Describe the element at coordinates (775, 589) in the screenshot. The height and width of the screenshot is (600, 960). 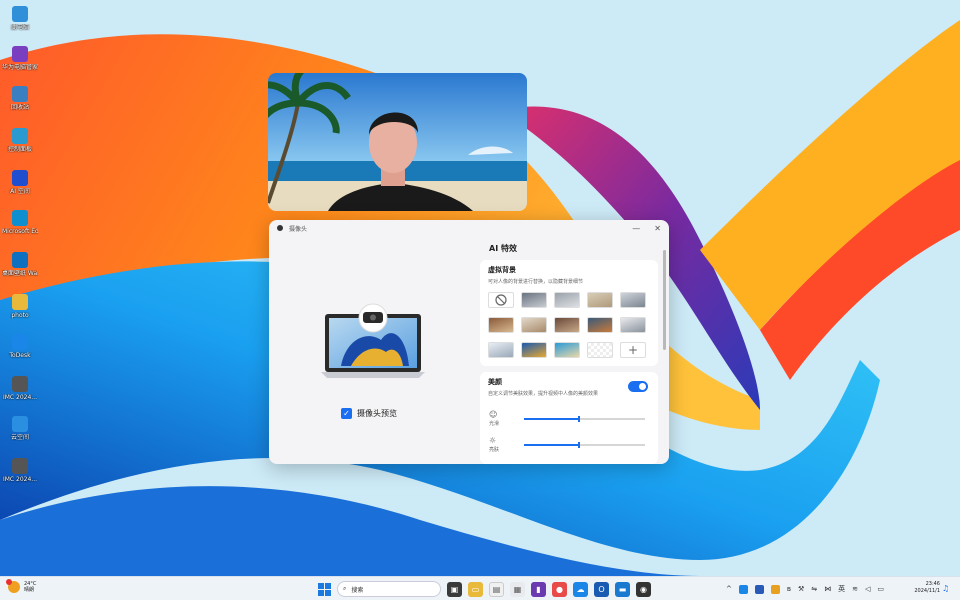
I see `tray-security-icon` at that location.